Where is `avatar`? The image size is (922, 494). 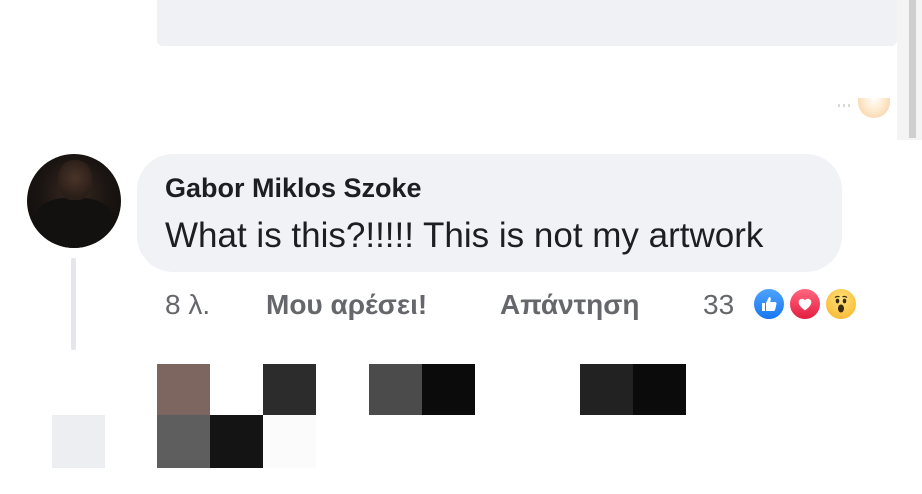
avatar is located at coordinates (74, 201).